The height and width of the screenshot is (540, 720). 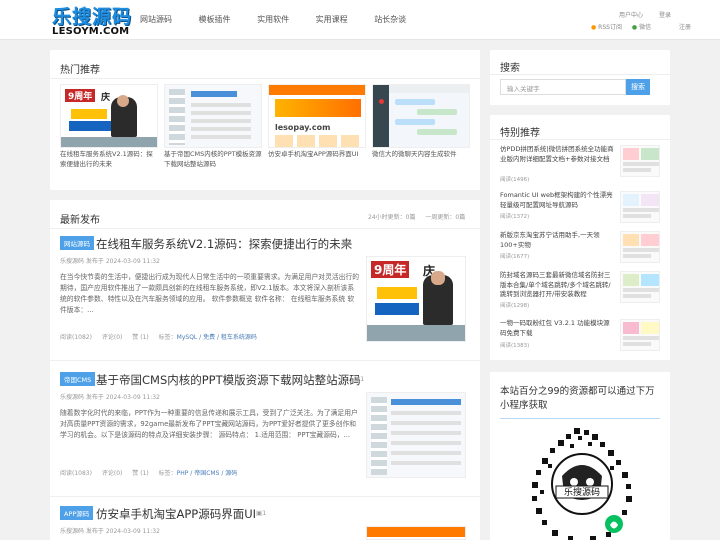 I want to click on hot-thumb: lesopay.com, so click(x=317, y=116).